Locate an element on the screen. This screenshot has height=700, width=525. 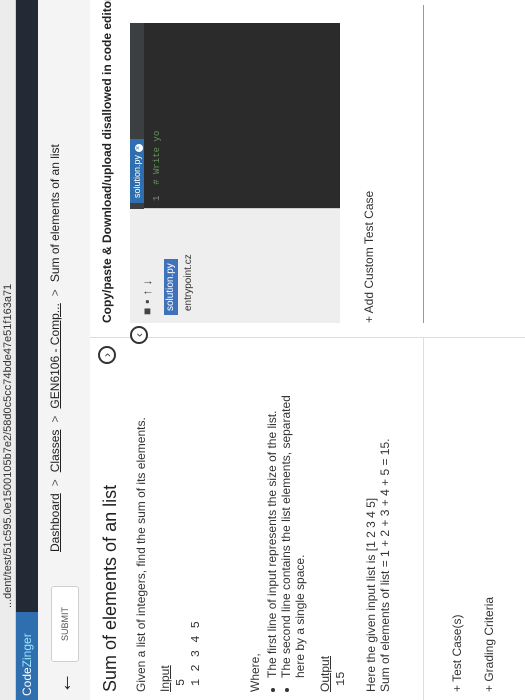
input-heading: Input is located at coordinates (165, 678).